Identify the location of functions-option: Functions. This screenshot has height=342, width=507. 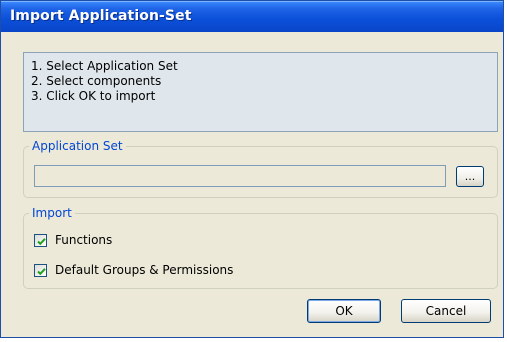
(73, 240).